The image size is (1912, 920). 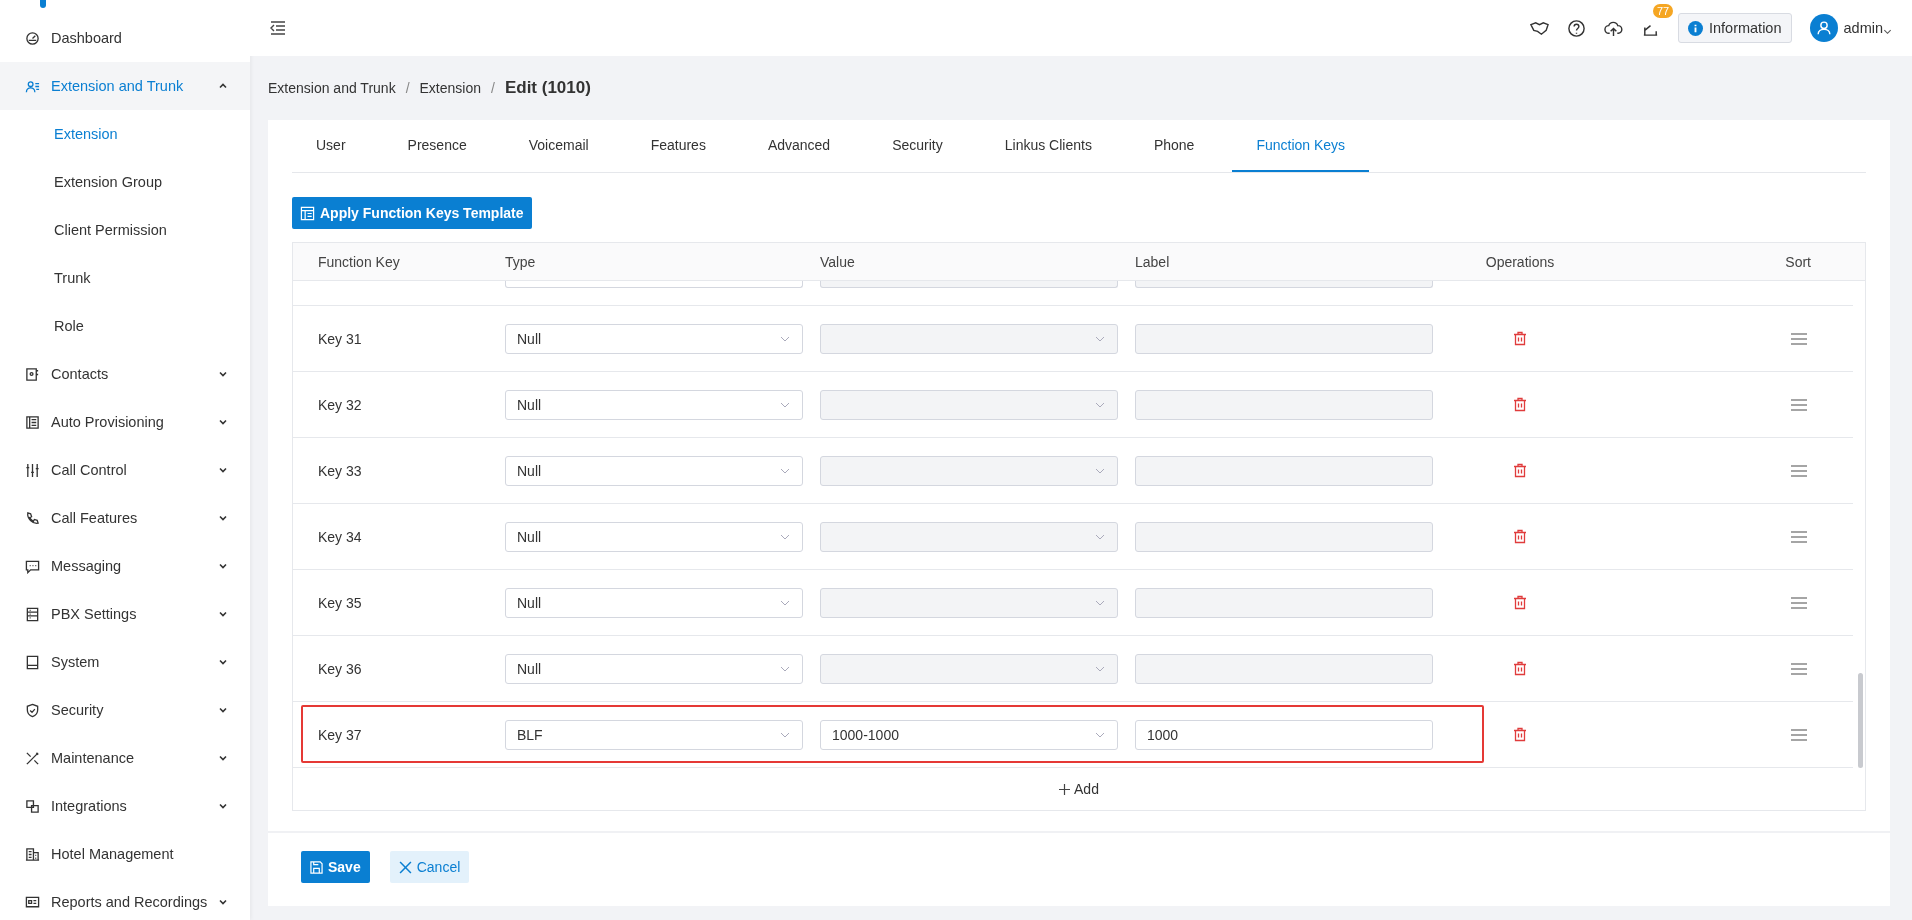 I want to click on sidebar-subitem: Client Permission, so click(x=125, y=230).